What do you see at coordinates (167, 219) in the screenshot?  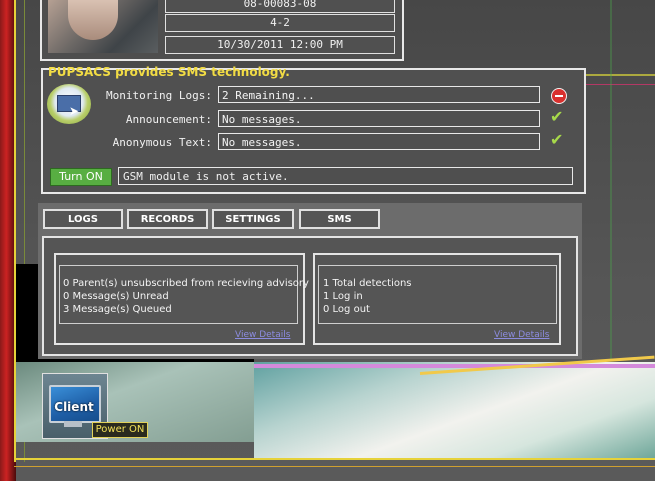 I see `tab-records: RECORDS` at bounding box center [167, 219].